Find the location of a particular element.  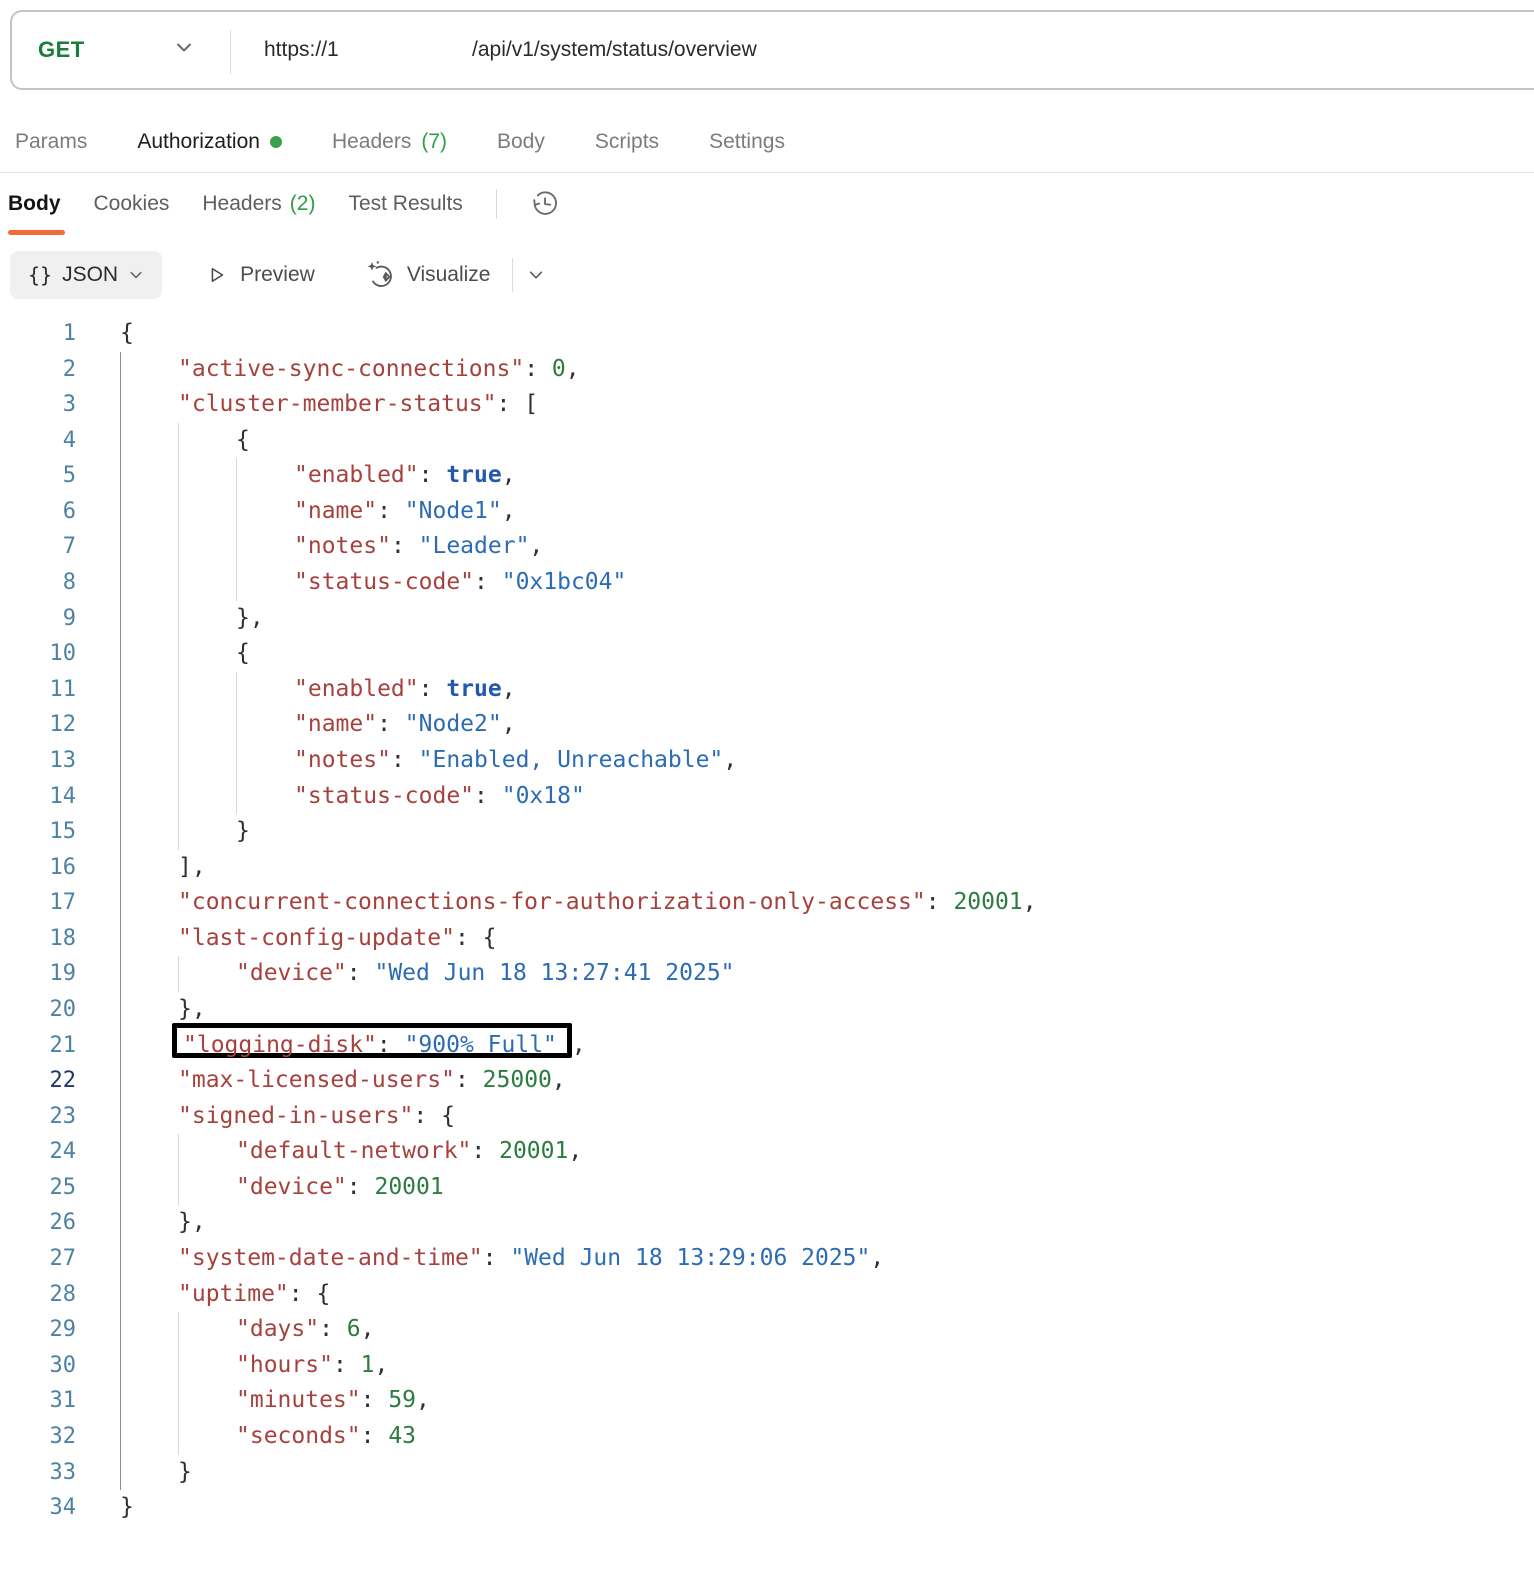

toolbar-divider is located at coordinates (513, 275).